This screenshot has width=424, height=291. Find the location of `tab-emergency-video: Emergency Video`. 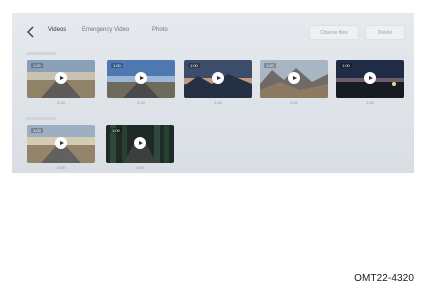

tab-emergency-video: Emergency Video is located at coordinates (105, 30).